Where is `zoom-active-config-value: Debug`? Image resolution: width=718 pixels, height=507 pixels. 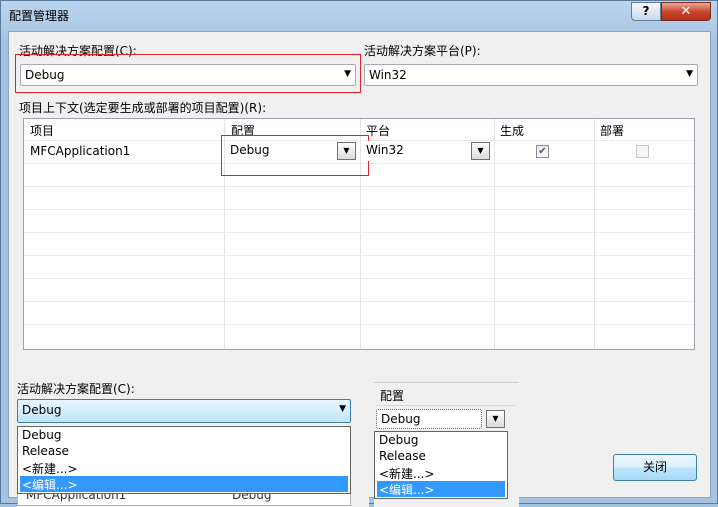
zoom-active-config-value: Debug is located at coordinates (42, 410).